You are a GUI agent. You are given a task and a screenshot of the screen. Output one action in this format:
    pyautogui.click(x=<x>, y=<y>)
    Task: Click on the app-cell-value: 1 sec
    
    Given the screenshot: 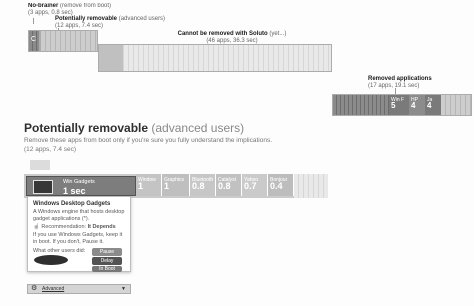 What is the action you would take?
    pyautogui.click(x=74, y=191)
    